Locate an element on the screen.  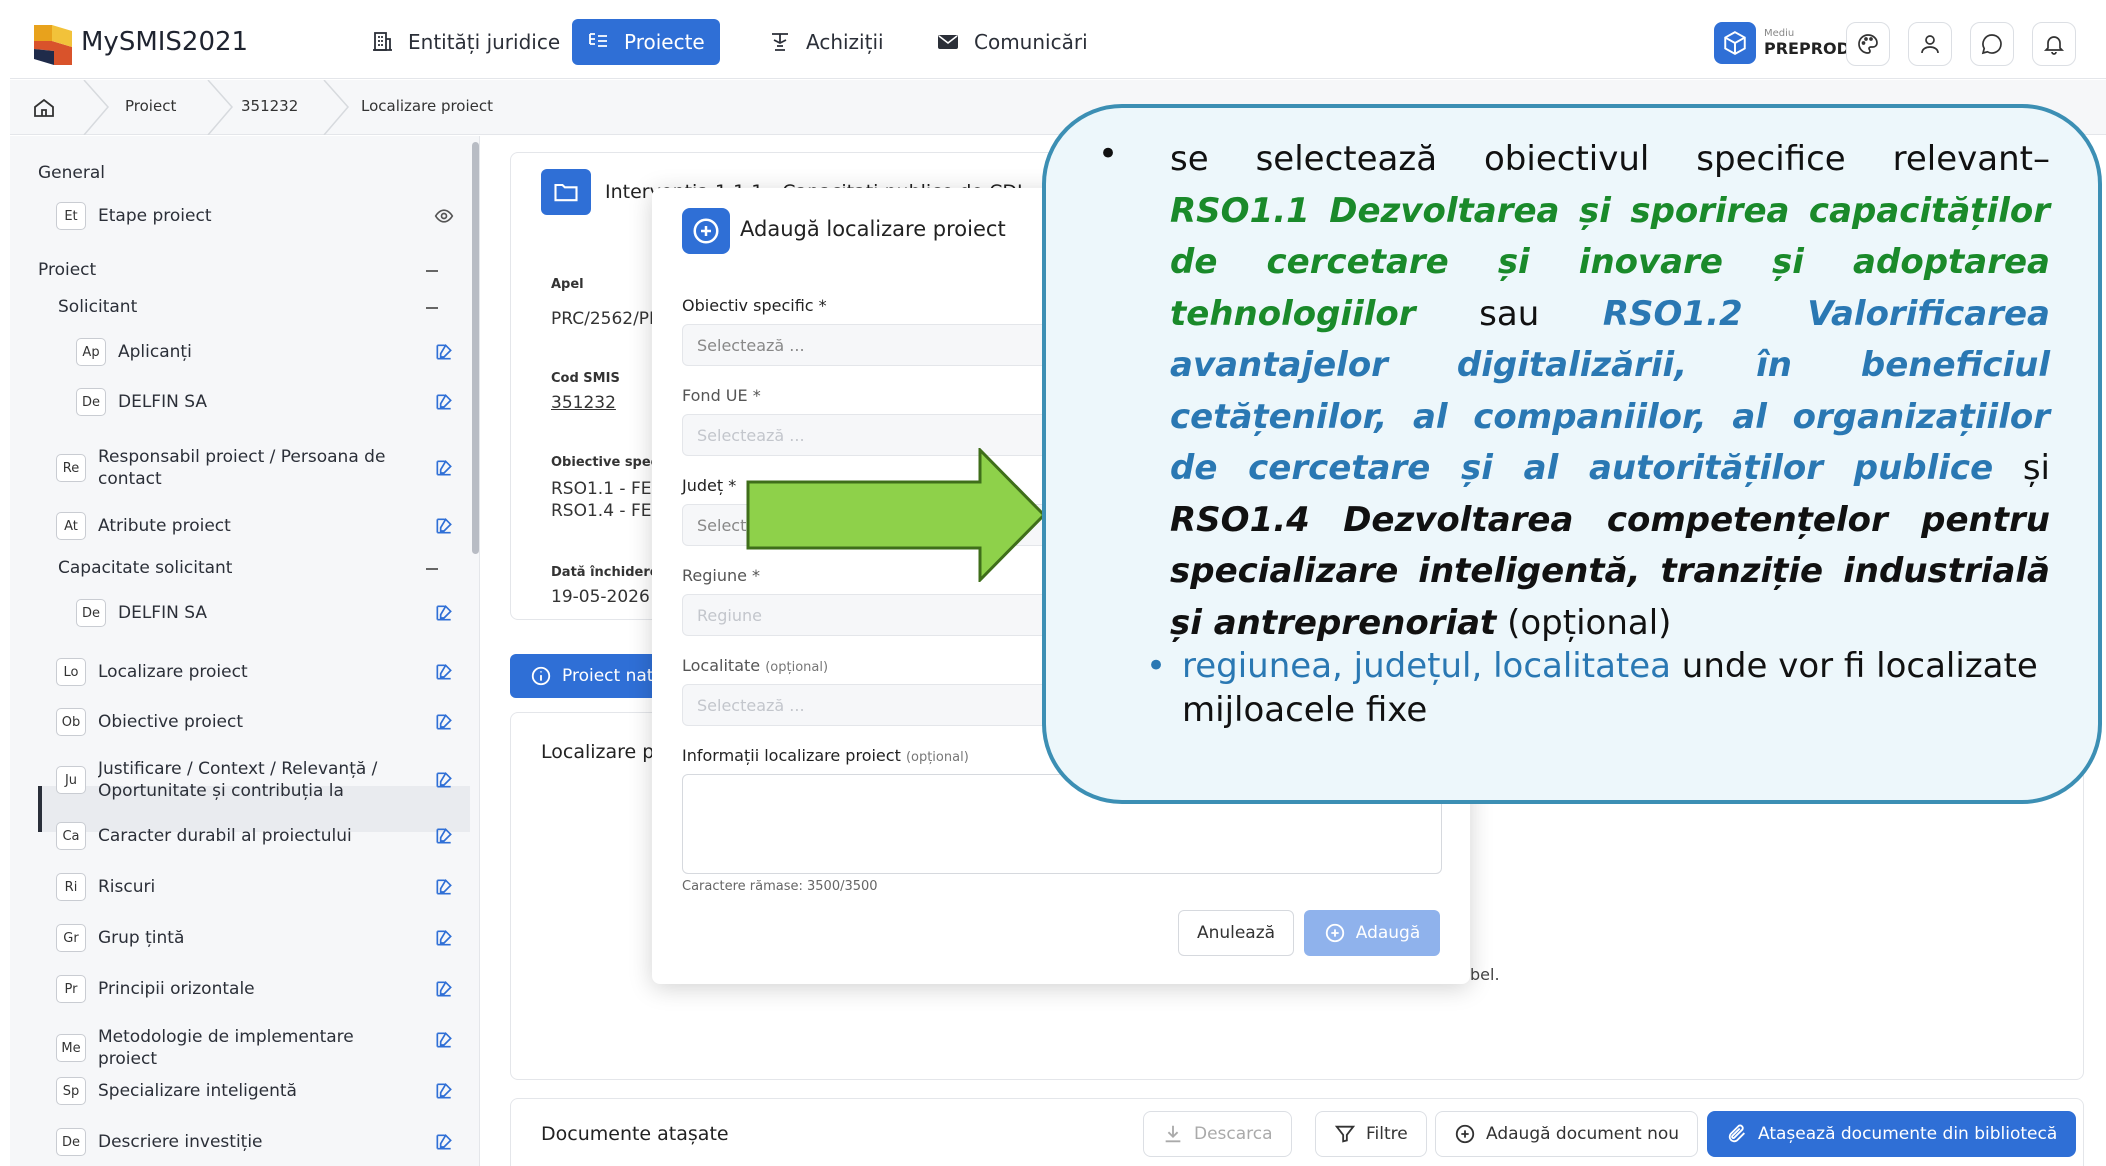
bell-icon is located at coordinates (2054, 45).